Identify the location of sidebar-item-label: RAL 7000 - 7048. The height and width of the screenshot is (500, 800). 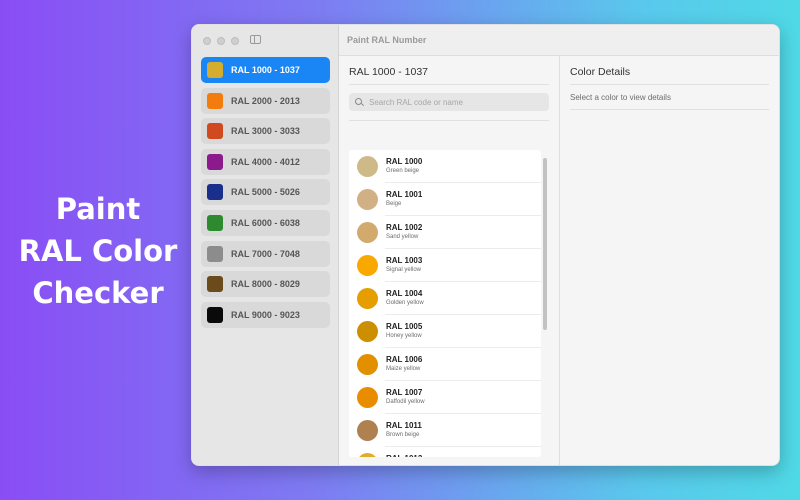
(265, 253).